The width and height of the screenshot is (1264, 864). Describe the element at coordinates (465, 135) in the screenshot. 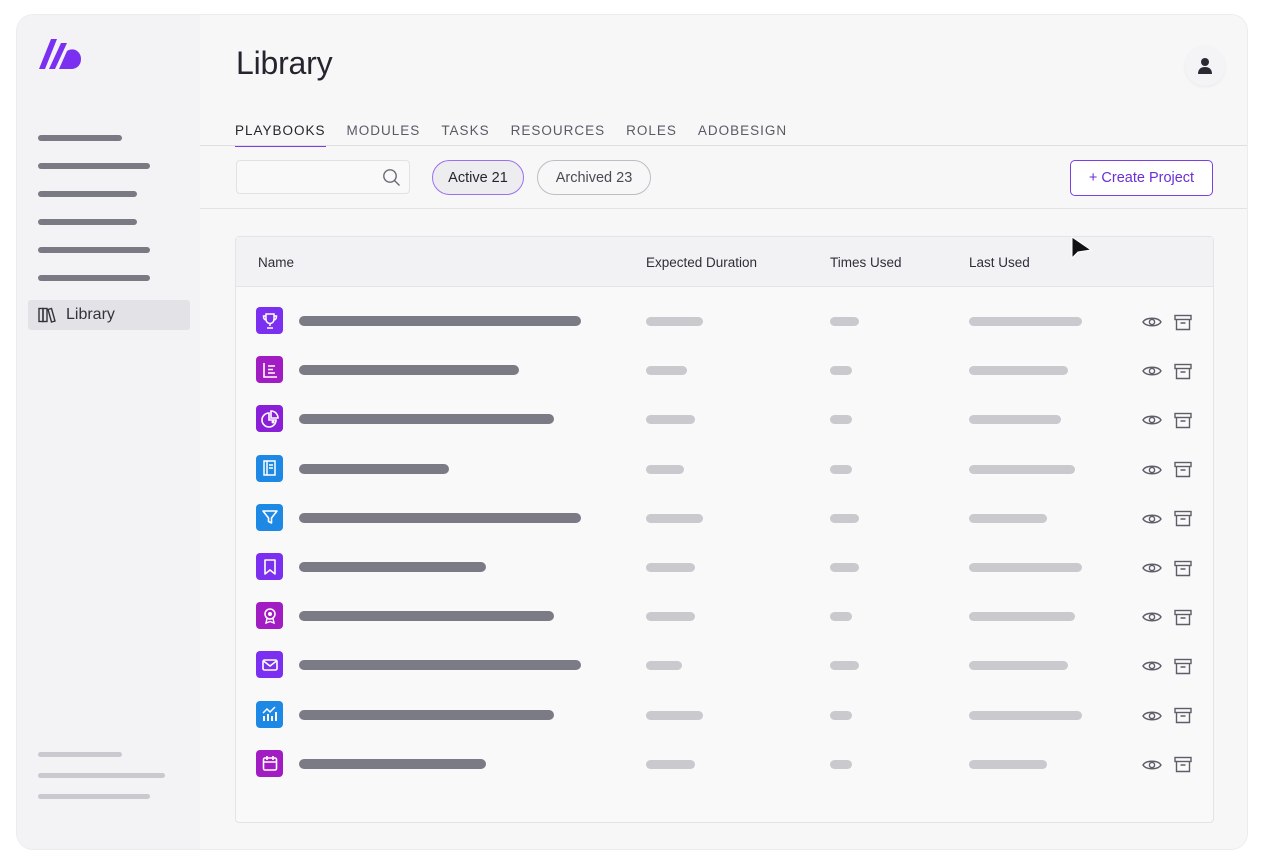

I see `tab-tasks: TASKS` at that location.